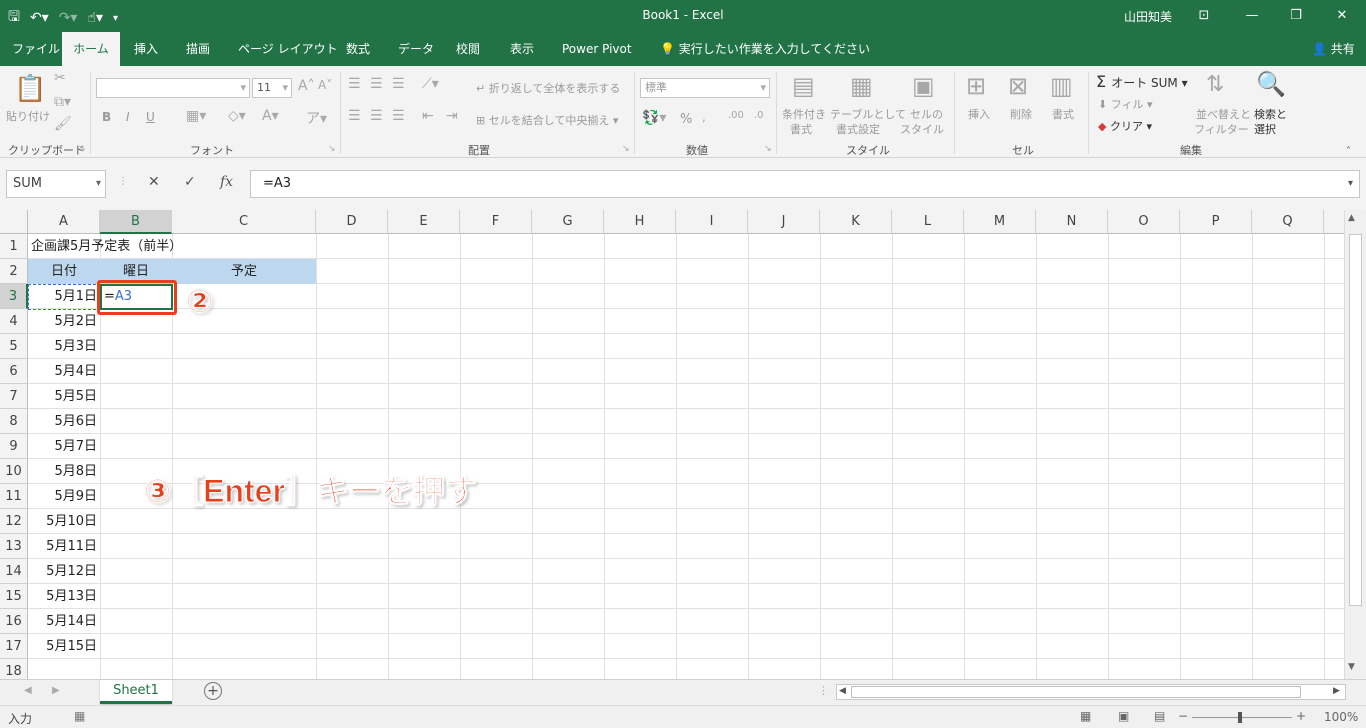  I want to click on fill-button: ⬇ フィル ▾, so click(1125, 104).